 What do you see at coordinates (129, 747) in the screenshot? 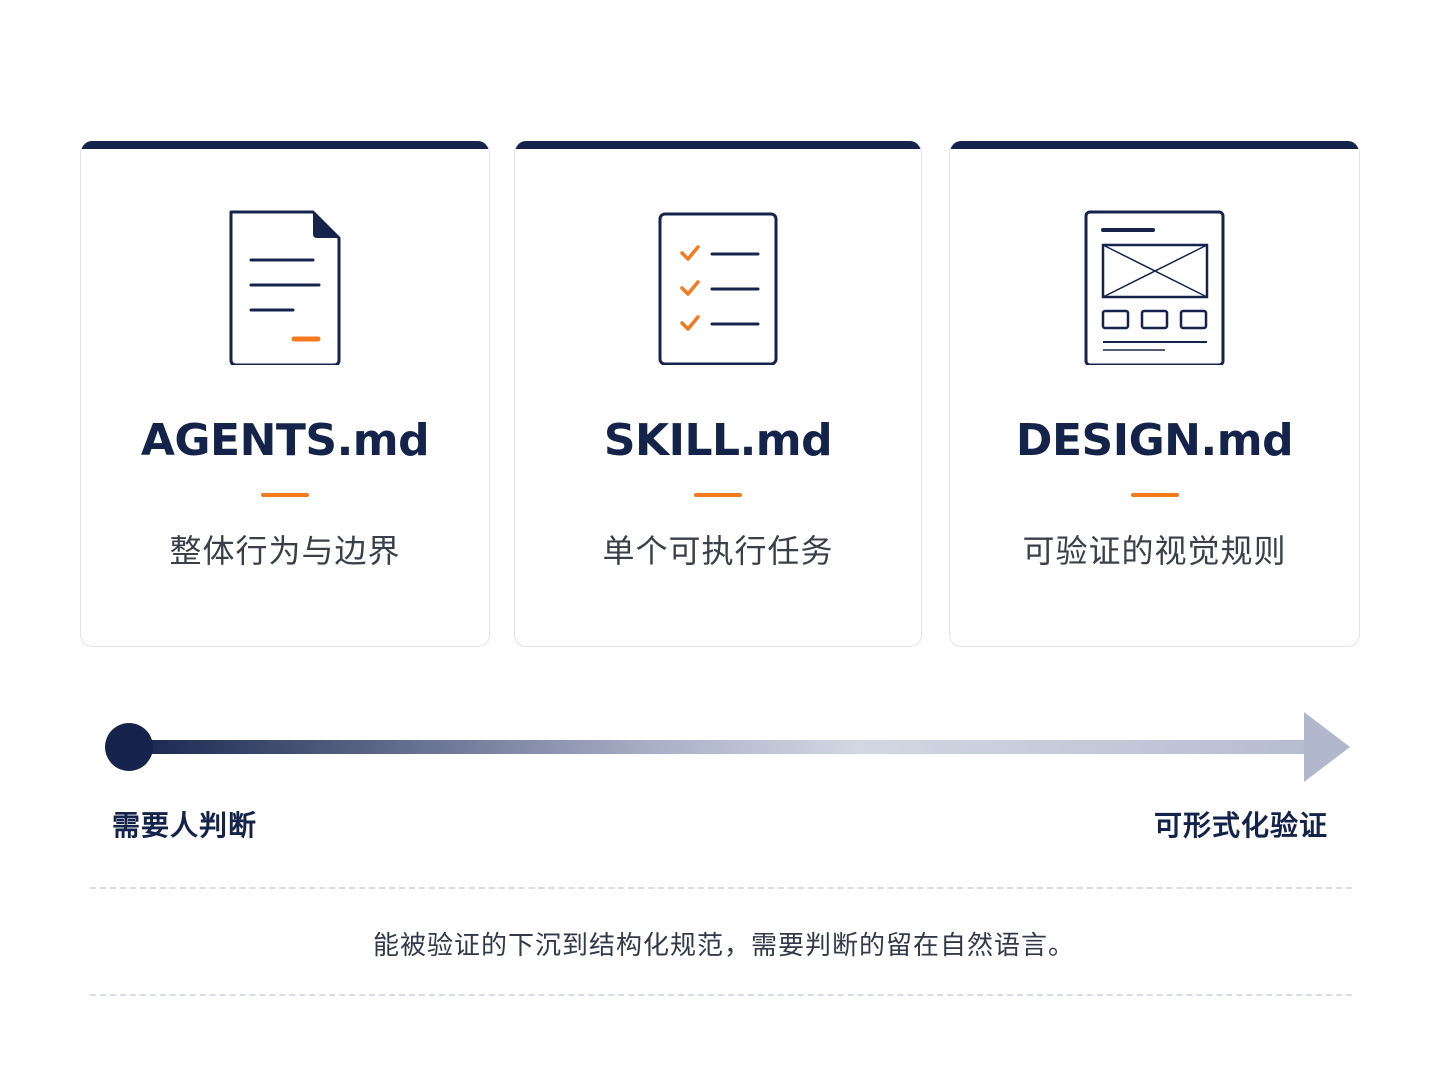
I see `spectrum-start-dot` at bounding box center [129, 747].